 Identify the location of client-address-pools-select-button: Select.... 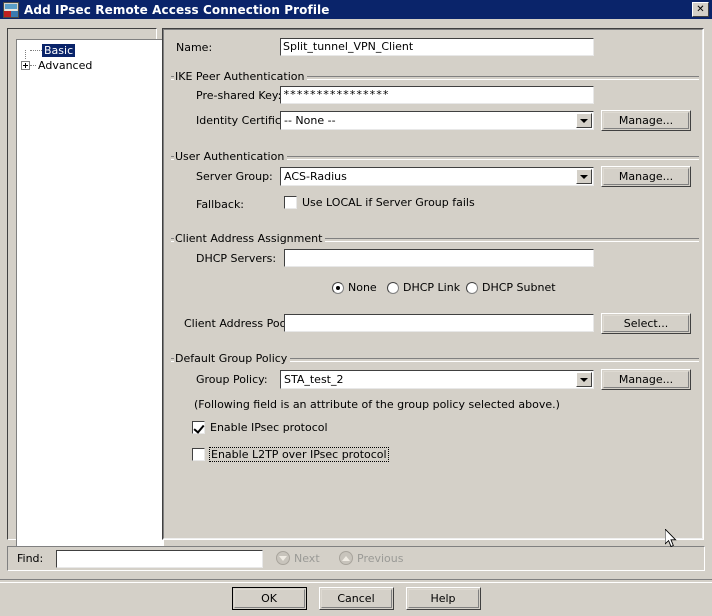
(646, 323).